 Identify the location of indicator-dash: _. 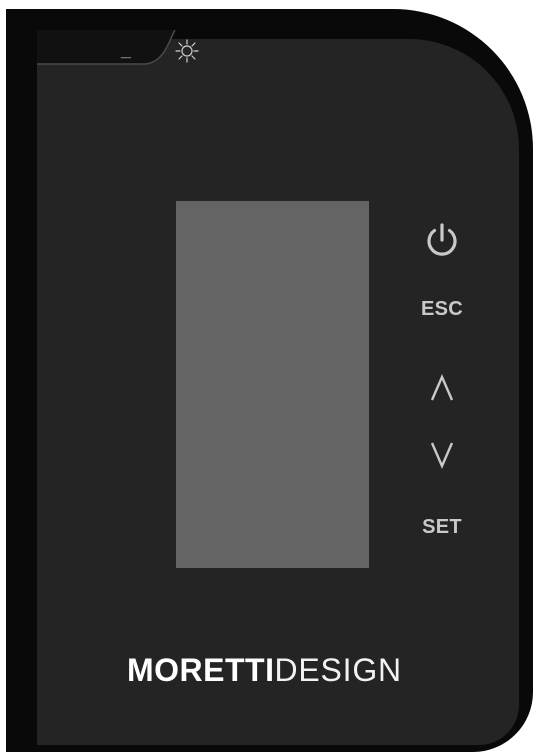
(126, 50).